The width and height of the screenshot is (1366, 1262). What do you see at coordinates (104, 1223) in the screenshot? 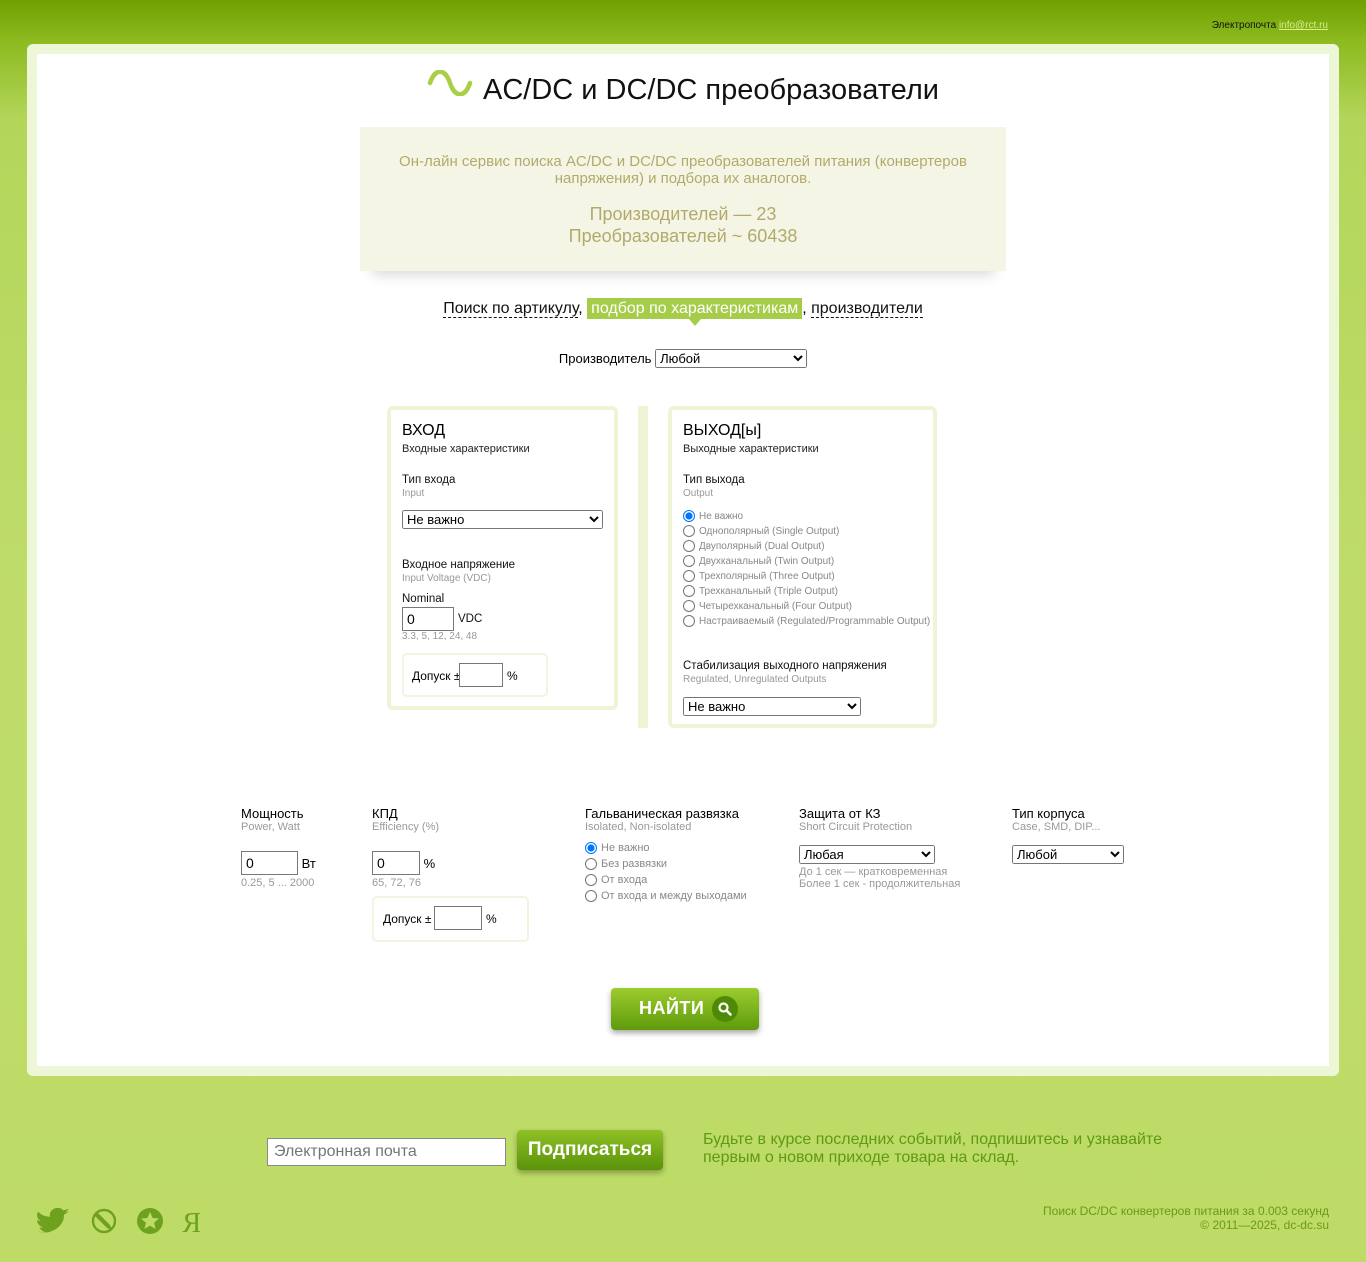
I see `livejournal-icon` at bounding box center [104, 1223].